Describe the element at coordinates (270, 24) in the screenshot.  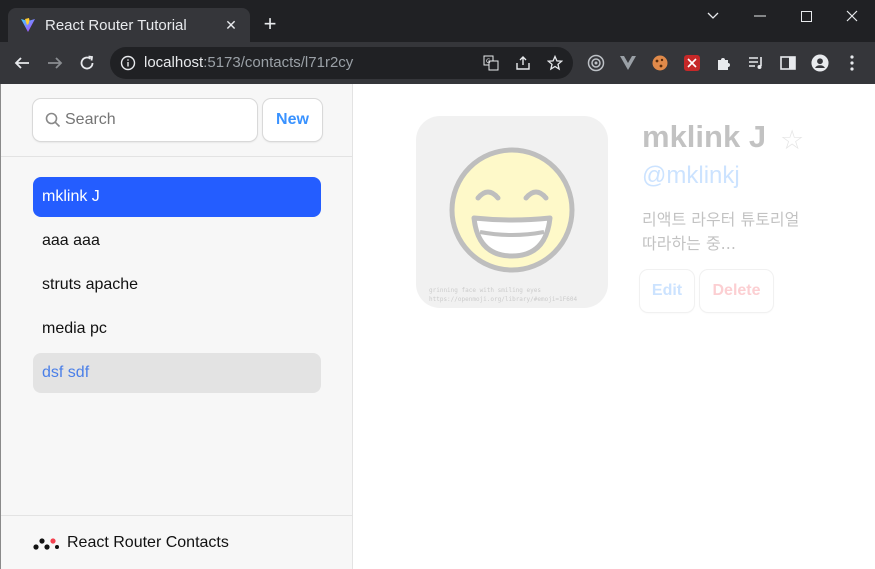
I see `new-tab-icon: +` at that location.